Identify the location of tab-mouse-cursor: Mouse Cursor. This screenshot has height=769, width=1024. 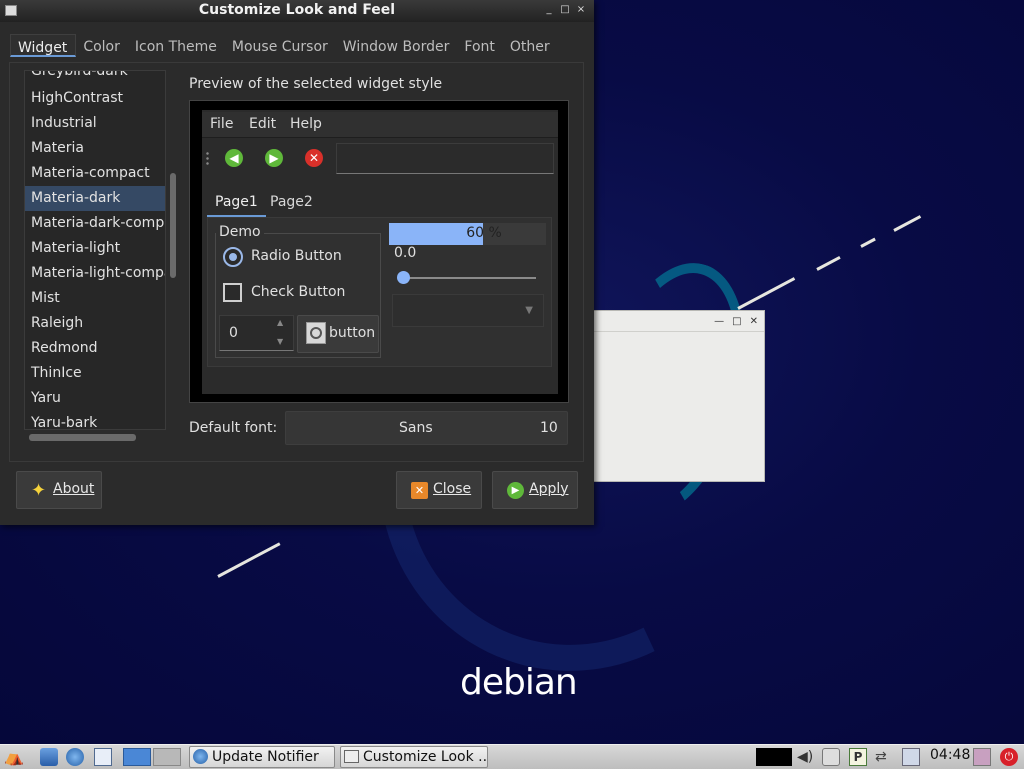
(280, 48).